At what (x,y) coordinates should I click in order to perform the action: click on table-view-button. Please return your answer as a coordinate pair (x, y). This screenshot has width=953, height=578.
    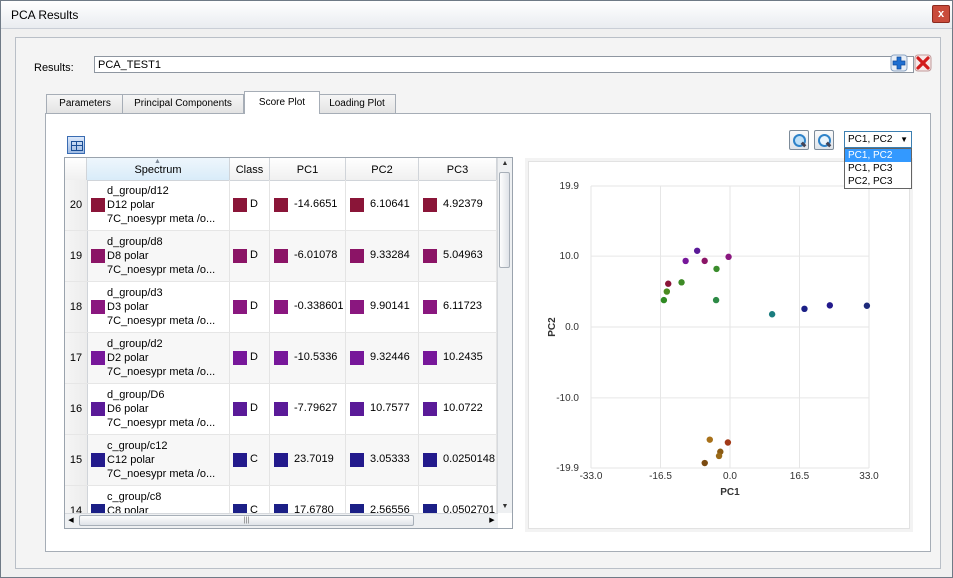
    Looking at the image, I should click on (76, 145).